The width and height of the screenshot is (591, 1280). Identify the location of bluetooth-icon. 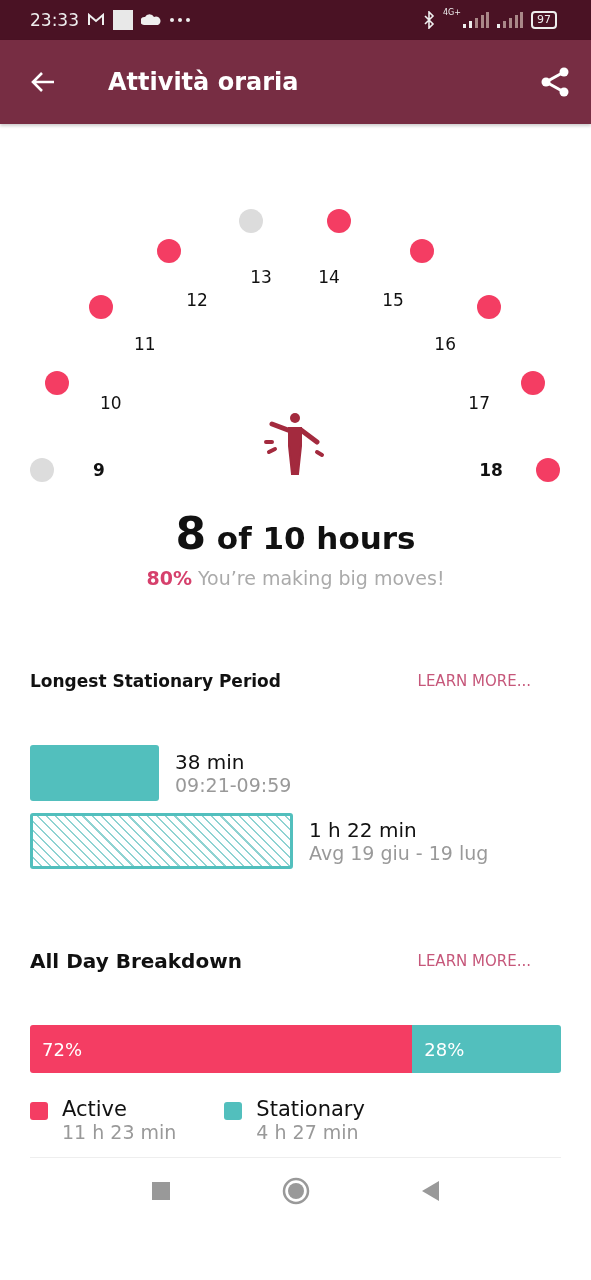
(429, 20).